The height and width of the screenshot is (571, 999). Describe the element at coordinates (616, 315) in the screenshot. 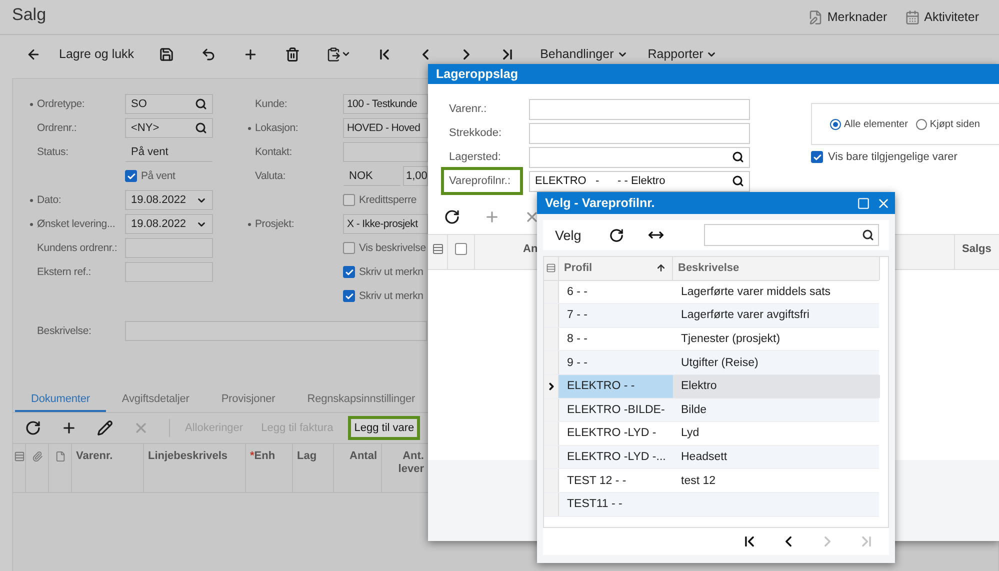

I see `table-cell: 7 - -` at that location.